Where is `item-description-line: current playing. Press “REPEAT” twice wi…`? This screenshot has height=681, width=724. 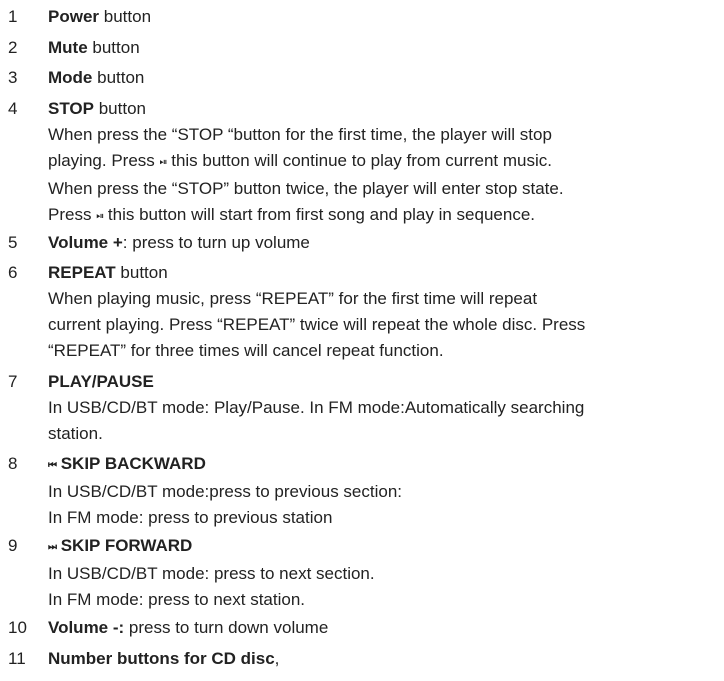 item-description-line: current playing. Press “REPEAT” twice wi… is located at coordinates (317, 324).